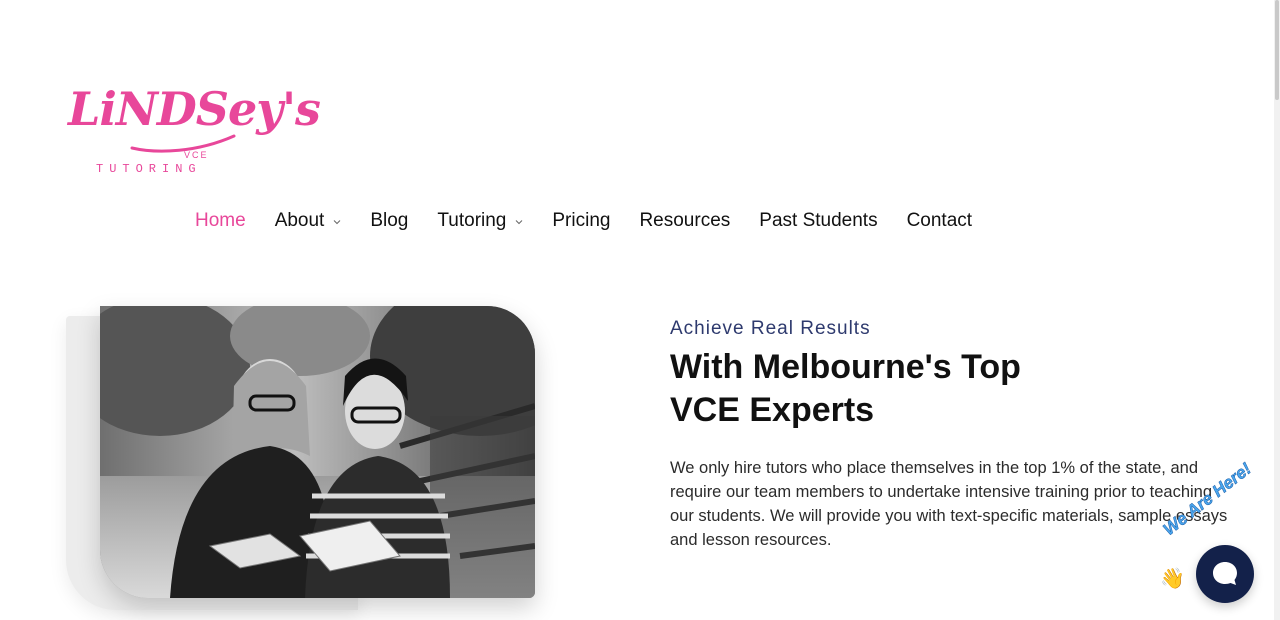 The image size is (1280, 620). I want to click on nav-item-label: Past Students, so click(818, 220).